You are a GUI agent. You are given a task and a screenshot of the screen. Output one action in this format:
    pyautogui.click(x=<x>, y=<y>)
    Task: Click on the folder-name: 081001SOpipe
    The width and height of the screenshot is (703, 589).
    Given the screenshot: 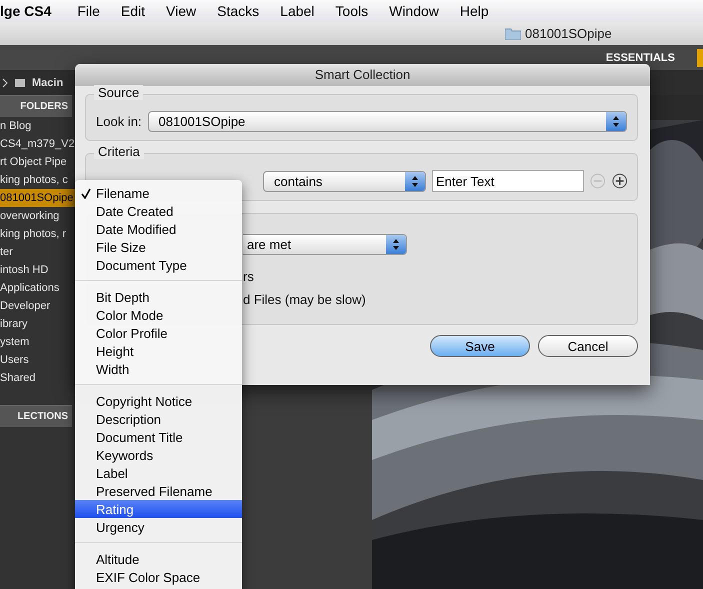 What is the action you would take?
    pyautogui.click(x=568, y=33)
    